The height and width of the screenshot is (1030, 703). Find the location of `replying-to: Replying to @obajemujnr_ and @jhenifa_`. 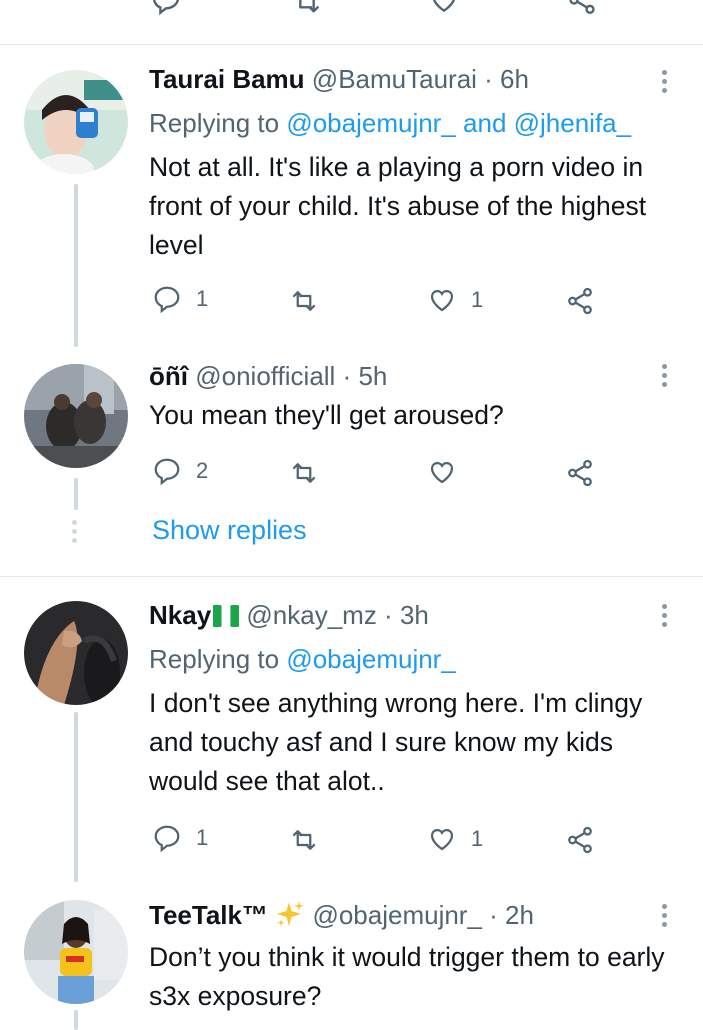

replying-to: Replying to @obajemujnr_ and @jhenifa_ is located at coordinates (390, 123).